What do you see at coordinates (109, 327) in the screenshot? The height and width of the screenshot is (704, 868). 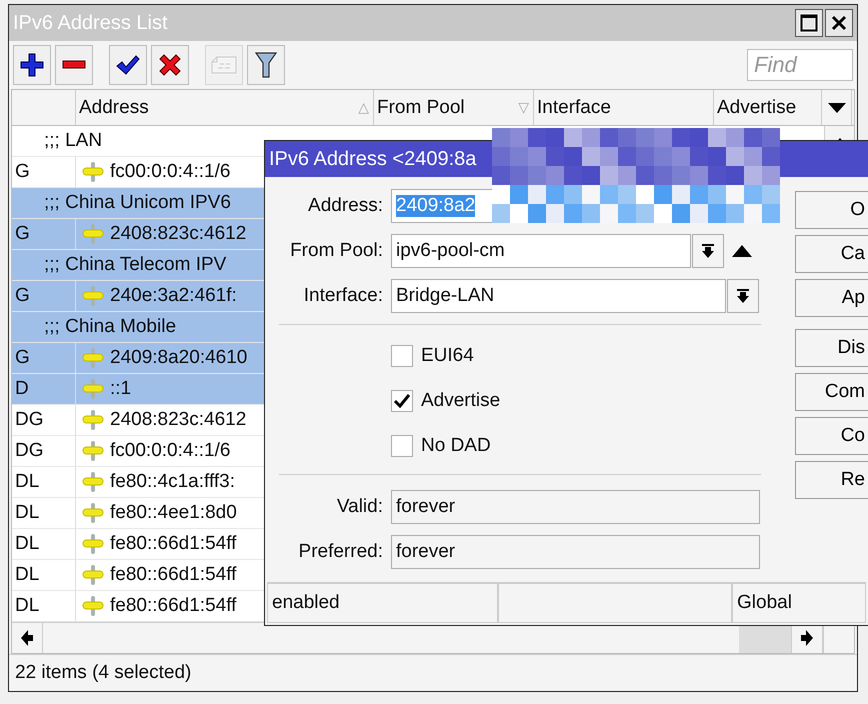 I see `comment-text: ;;; China Mobile` at bounding box center [109, 327].